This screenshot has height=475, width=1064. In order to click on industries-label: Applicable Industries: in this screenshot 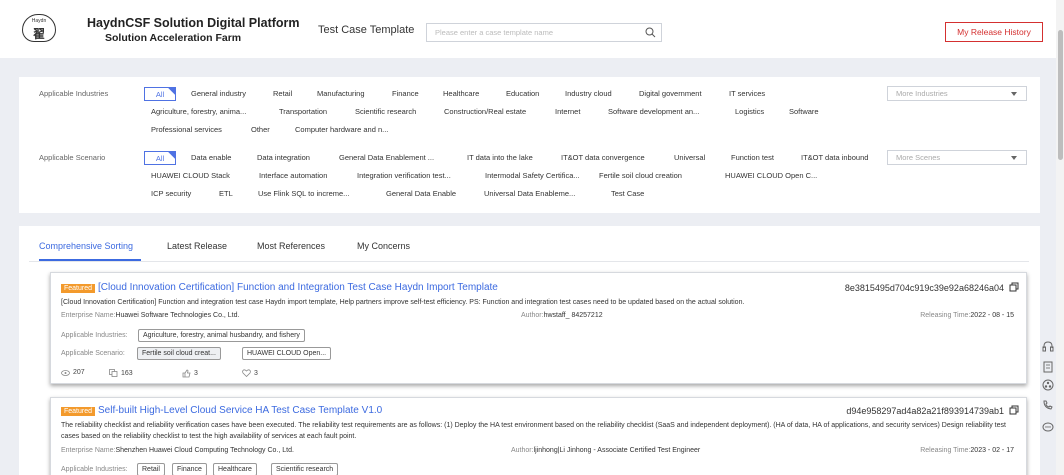, I will do `click(94, 469)`.